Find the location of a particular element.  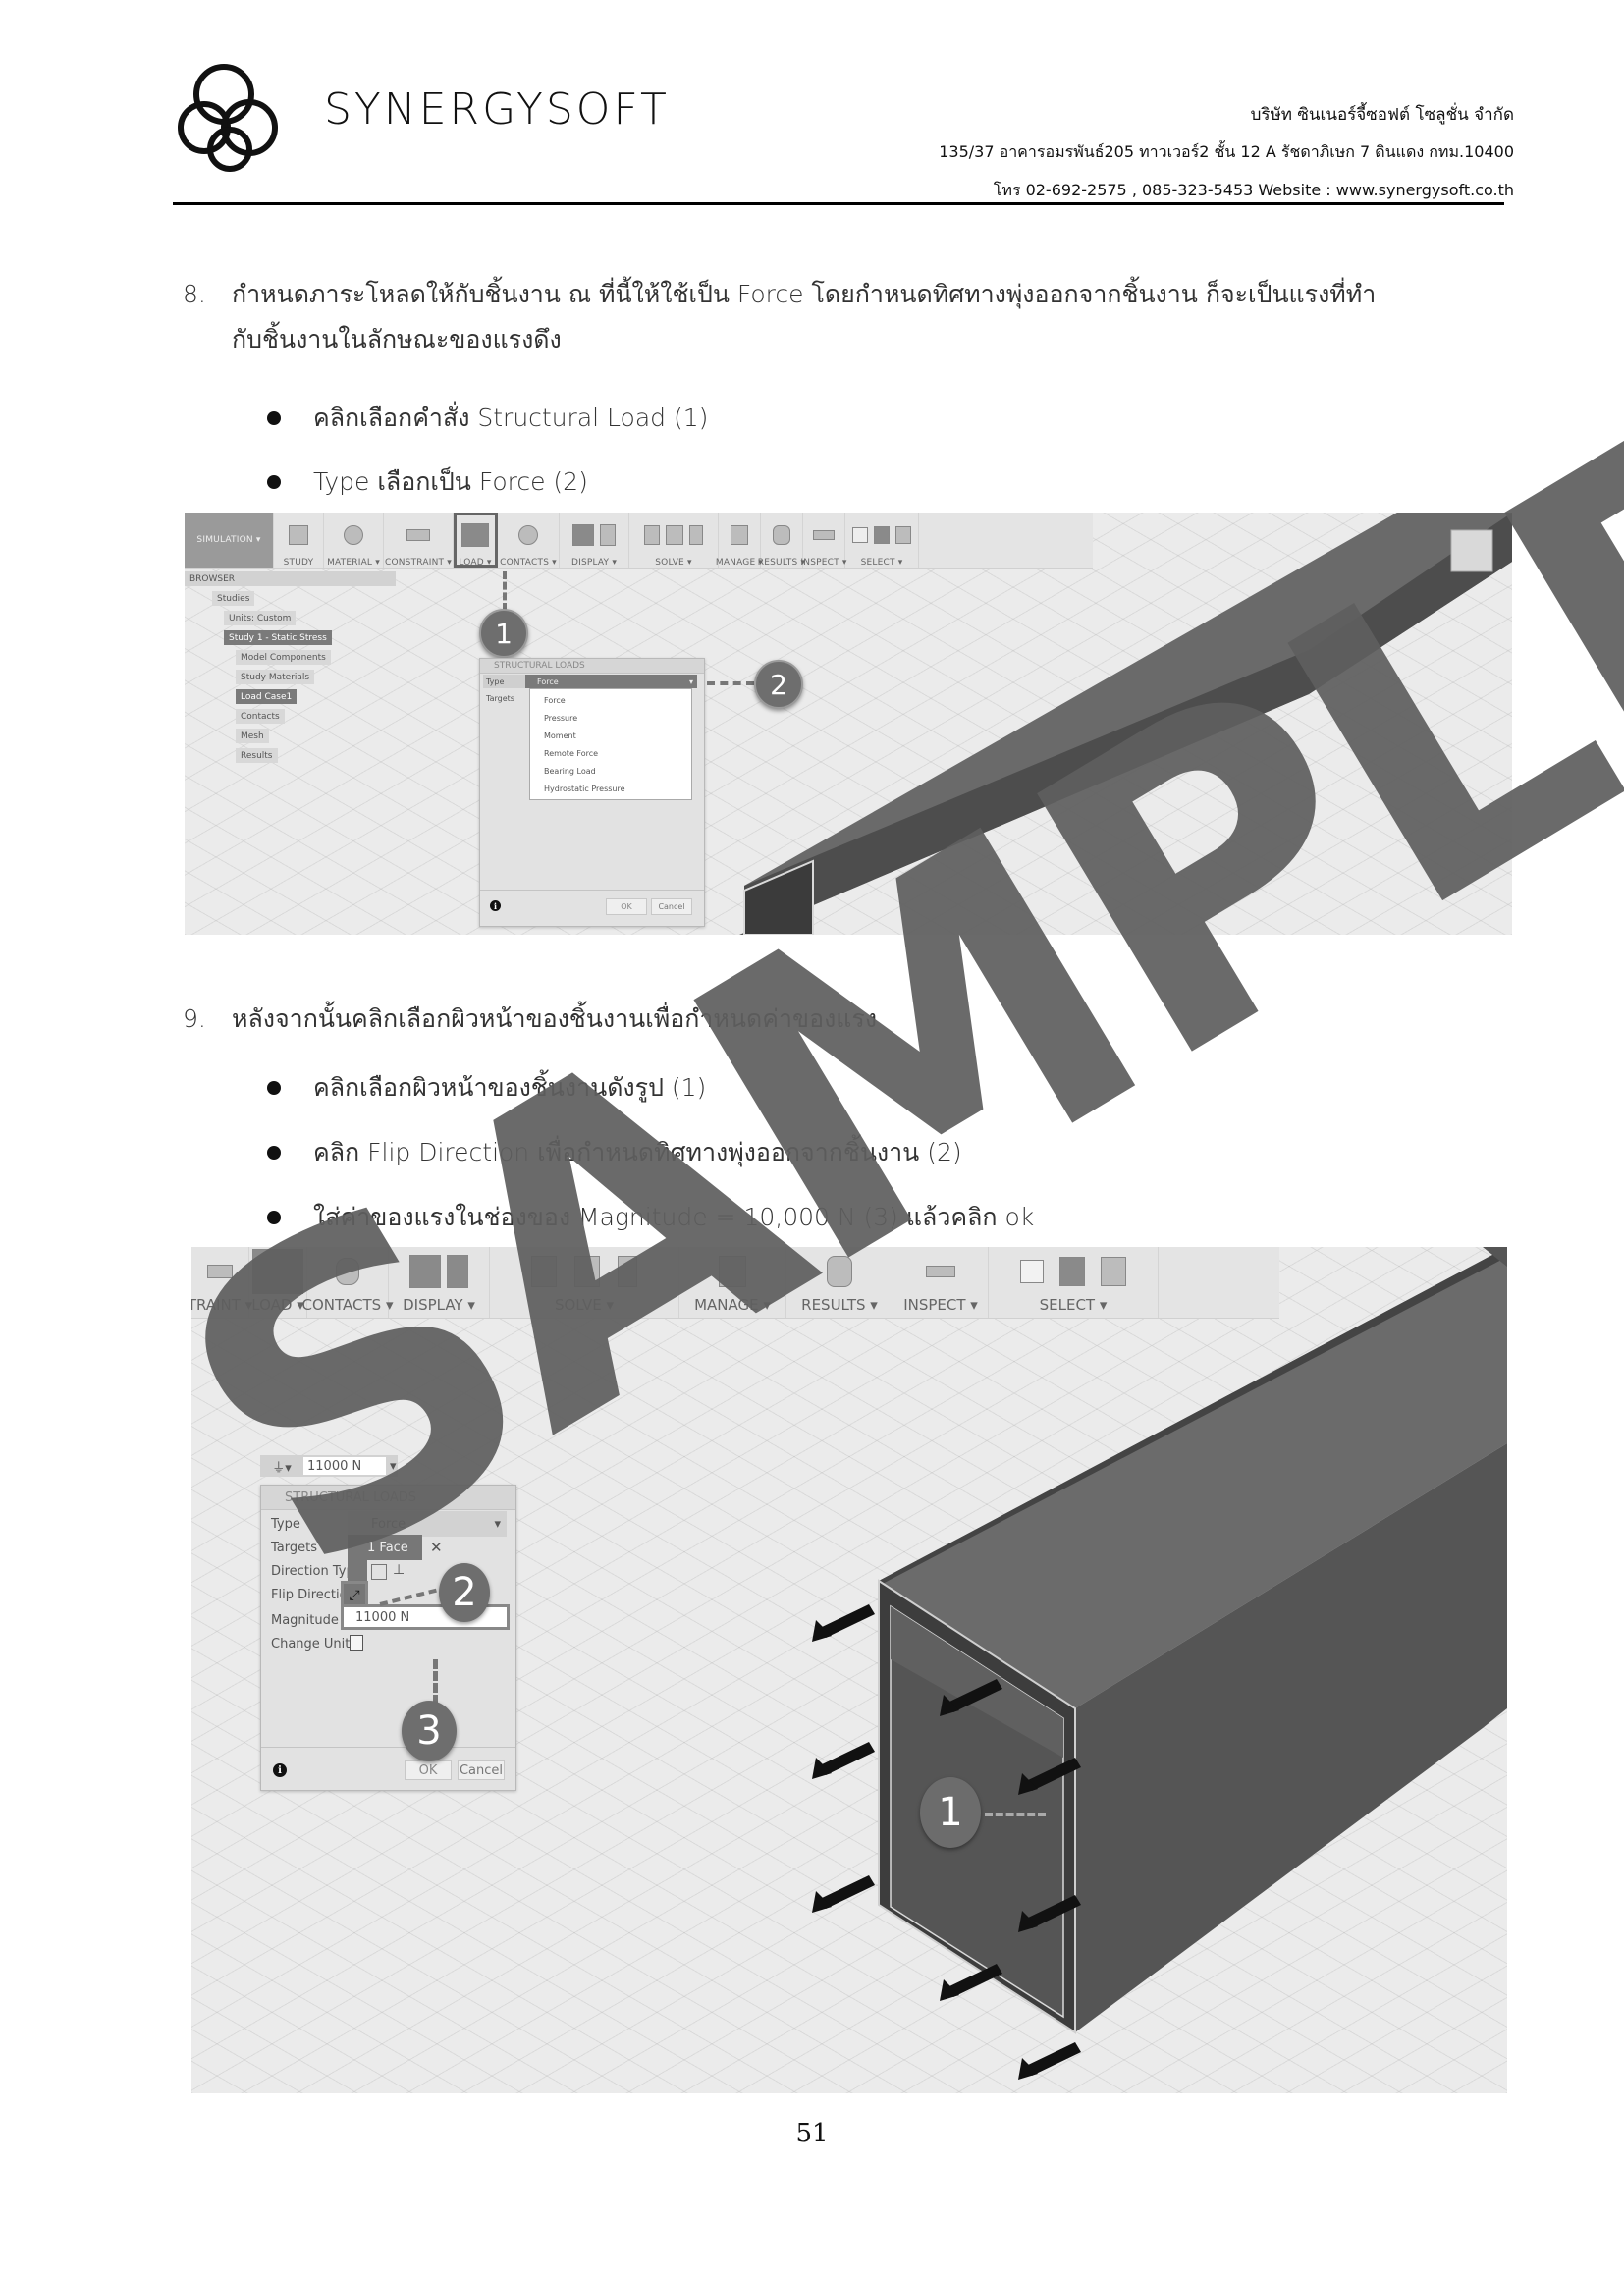

direction-angle-icon is located at coordinates (379, 1572).